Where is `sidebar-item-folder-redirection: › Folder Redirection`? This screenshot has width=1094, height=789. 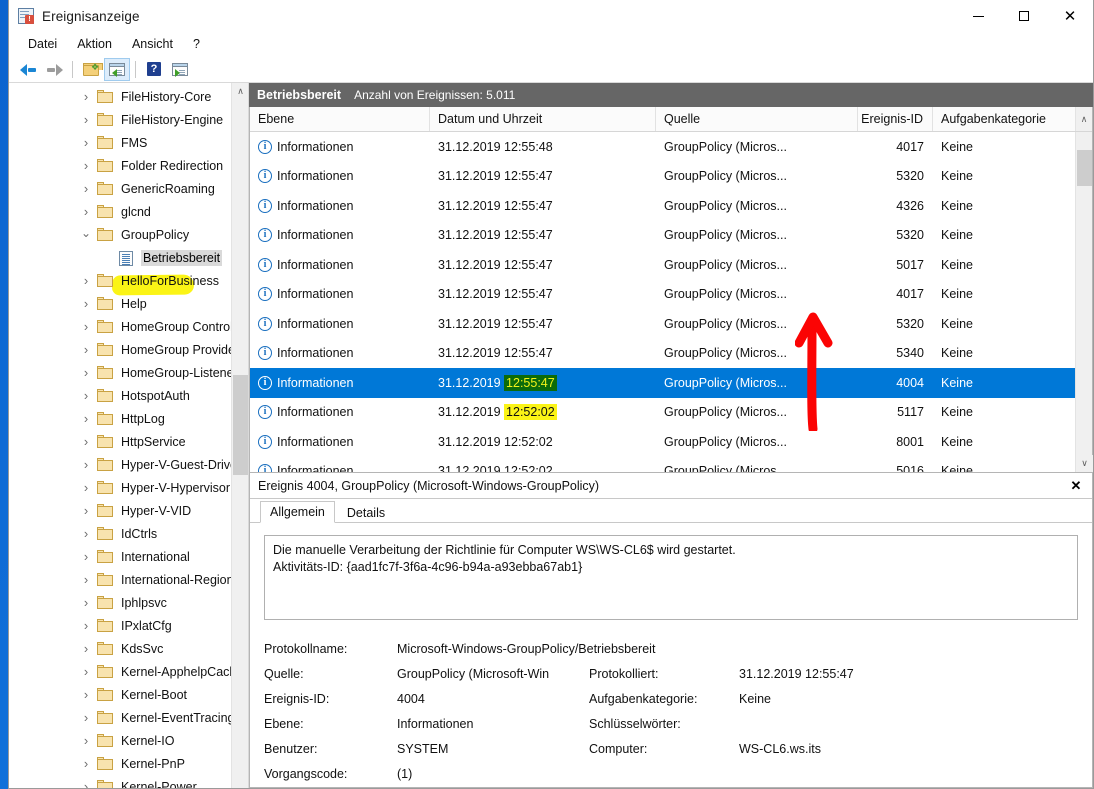
sidebar-item-folder-redirection: › Folder Redirection is located at coordinates (120, 165).